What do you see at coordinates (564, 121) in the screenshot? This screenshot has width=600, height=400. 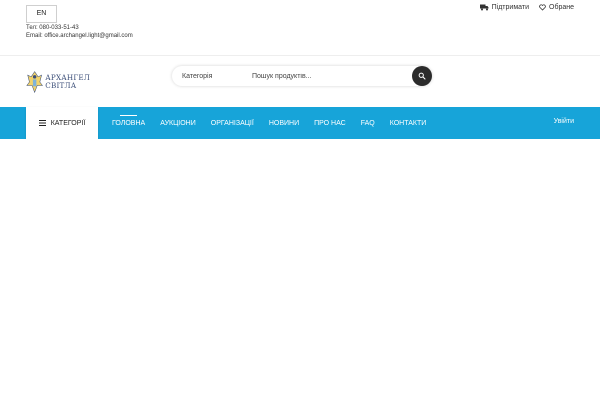 I see `login-link: Увійти` at bounding box center [564, 121].